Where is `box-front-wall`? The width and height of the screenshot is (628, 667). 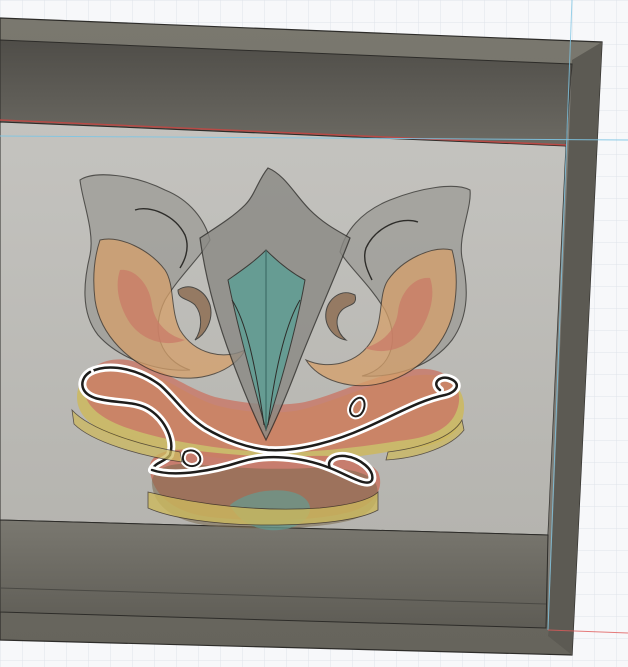
box-front-wall is located at coordinates (274, 574).